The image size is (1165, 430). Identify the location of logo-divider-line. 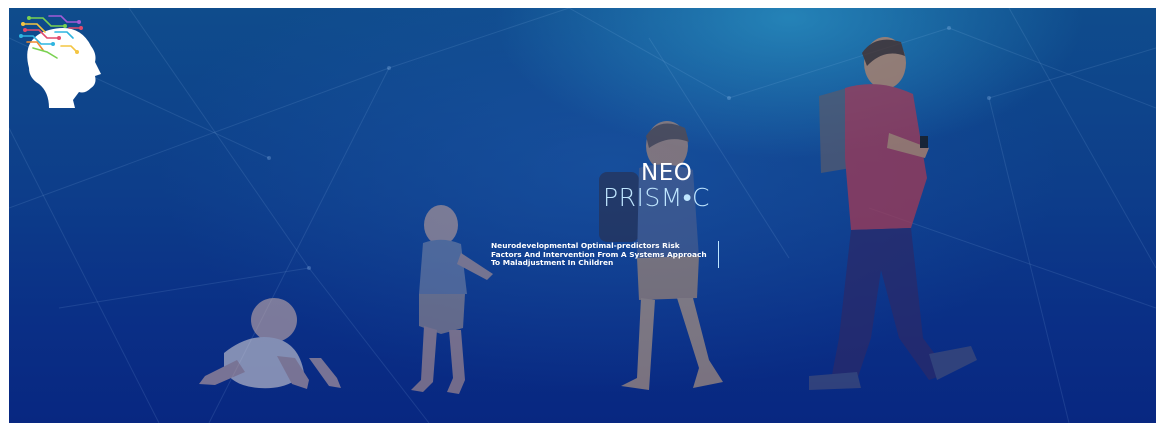
(718, 254).